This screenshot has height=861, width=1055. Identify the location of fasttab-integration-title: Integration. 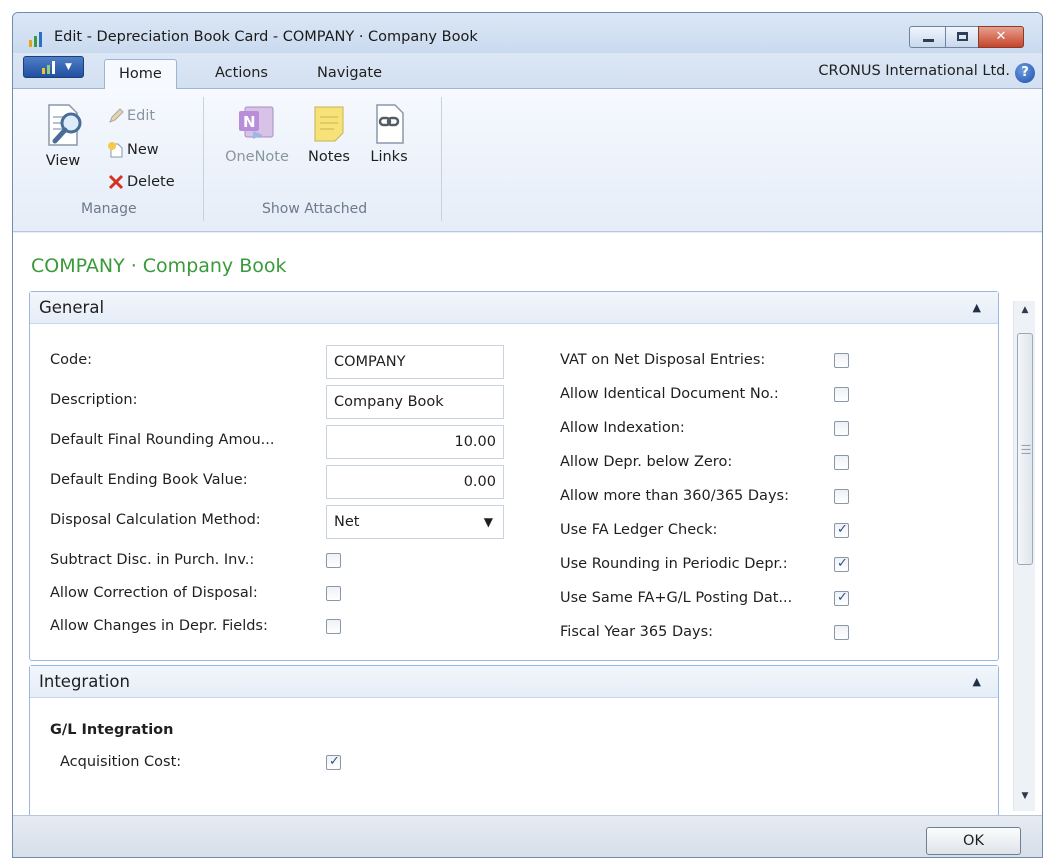
(84, 681).